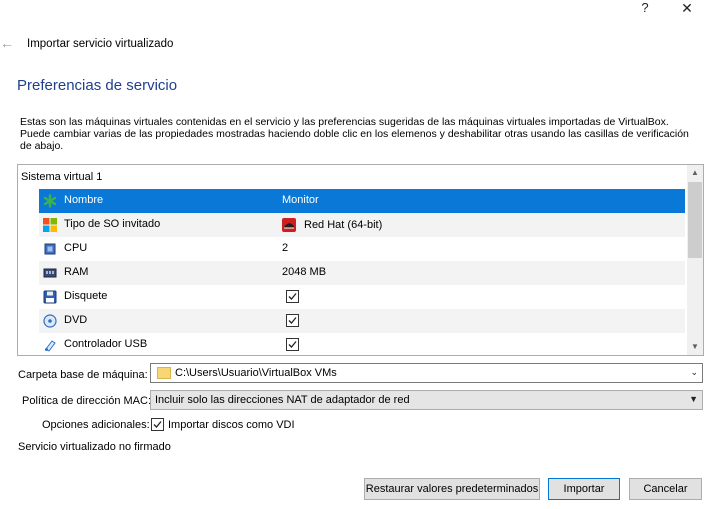 The image size is (711, 509). What do you see at coordinates (86, 401) in the screenshot?
I see `mac-policy-label: Política de dirección MAC:` at bounding box center [86, 401].